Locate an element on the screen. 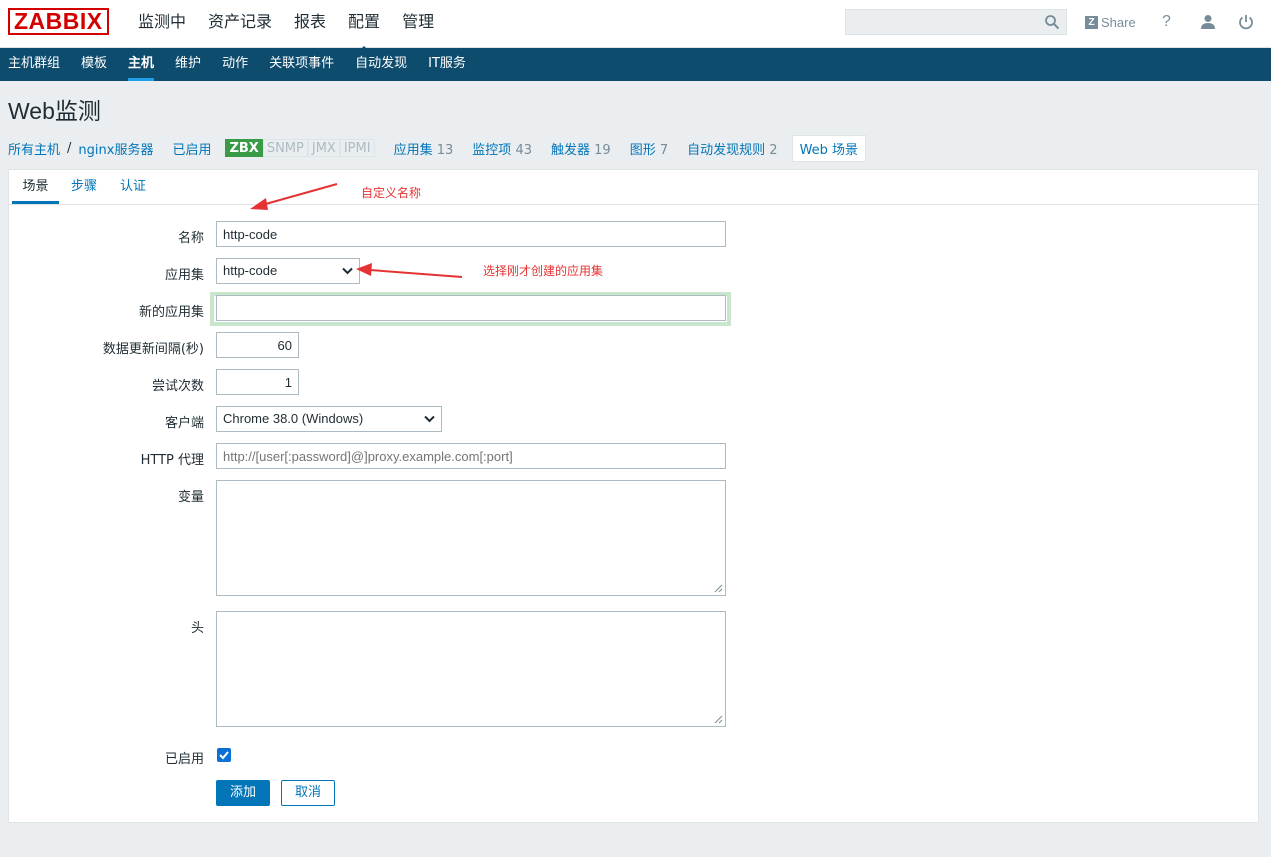 The height and width of the screenshot is (857, 1271). new-application-field is located at coordinates (471, 308).